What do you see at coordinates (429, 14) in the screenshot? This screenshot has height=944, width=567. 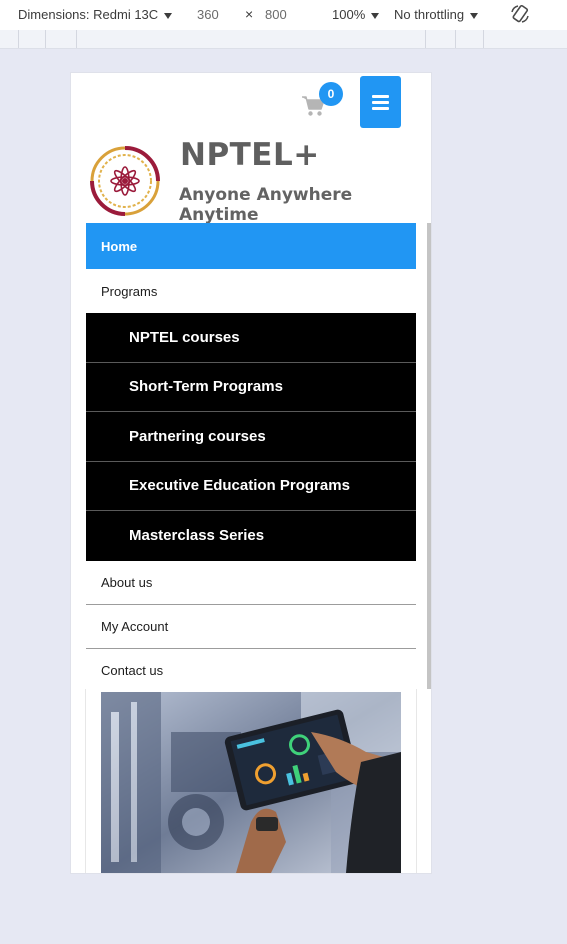 I see `throttling-label: No throttling` at bounding box center [429, 14].